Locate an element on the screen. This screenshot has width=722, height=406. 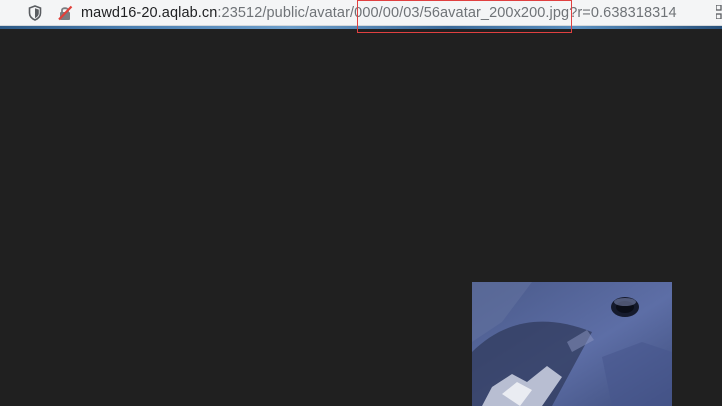
shield-icon is located at coordinates (35, 13).